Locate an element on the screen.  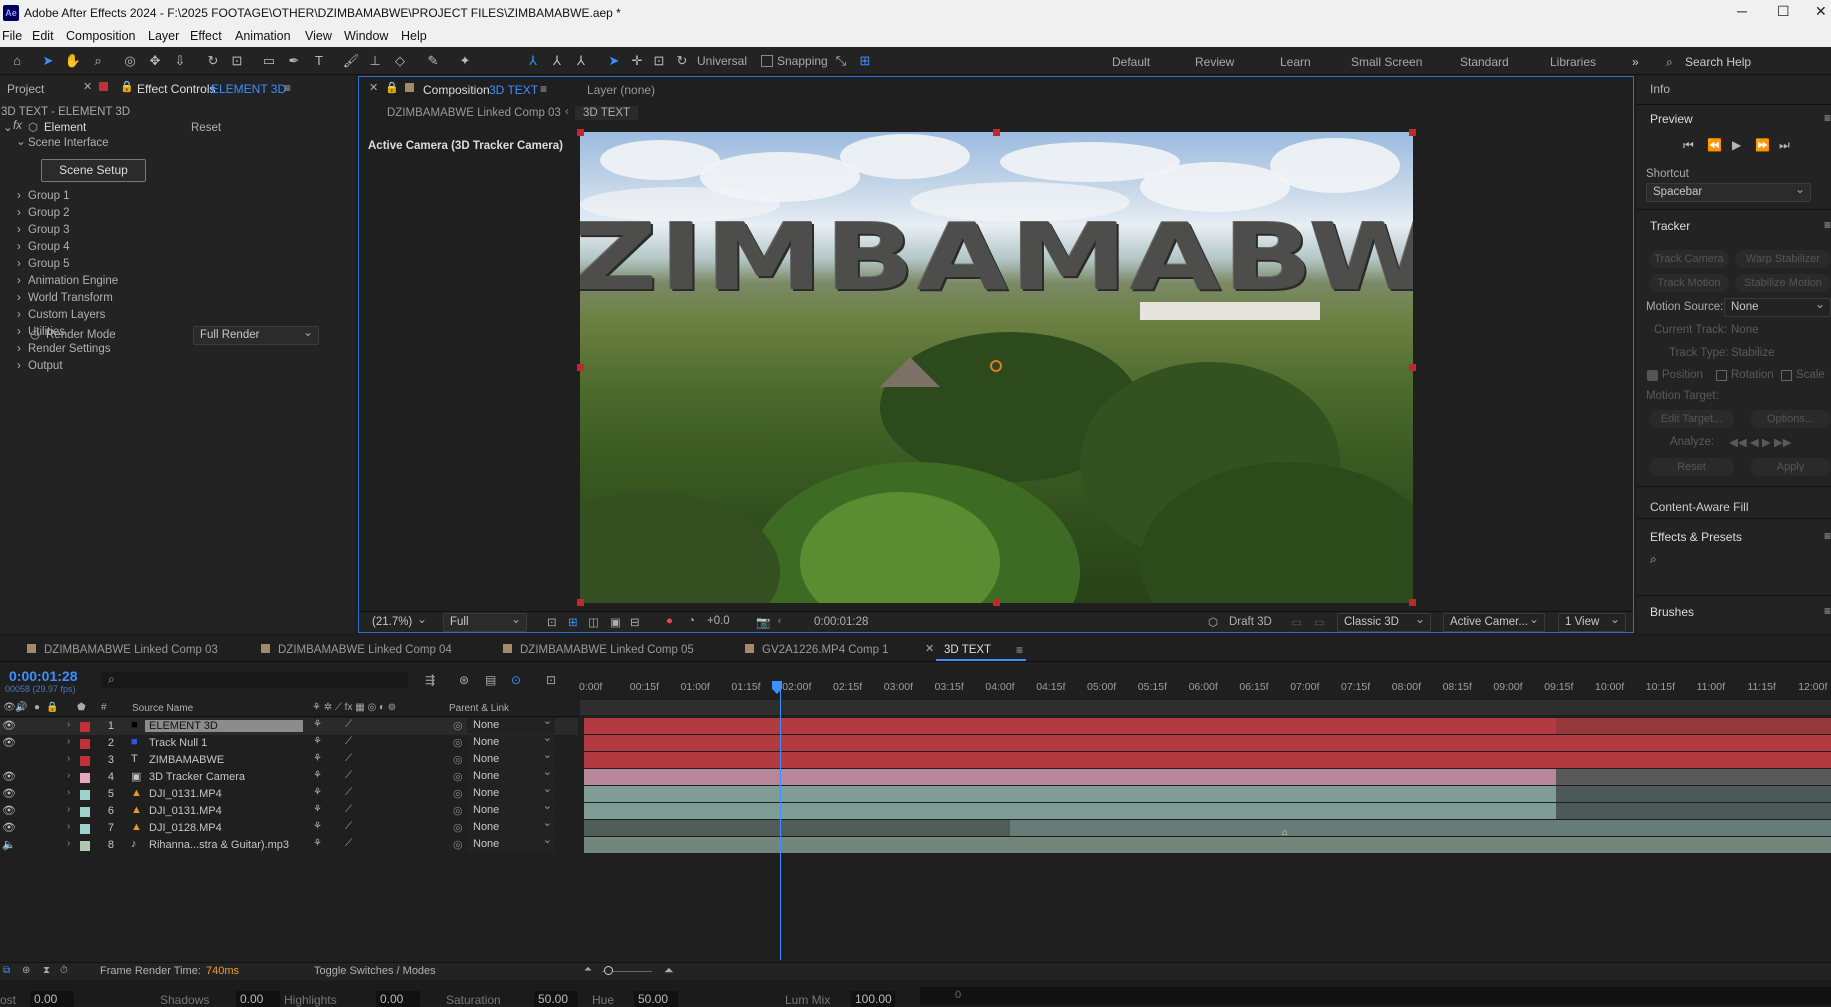
track-camera-button: Track Camera is located at coordinates (1689, 259).